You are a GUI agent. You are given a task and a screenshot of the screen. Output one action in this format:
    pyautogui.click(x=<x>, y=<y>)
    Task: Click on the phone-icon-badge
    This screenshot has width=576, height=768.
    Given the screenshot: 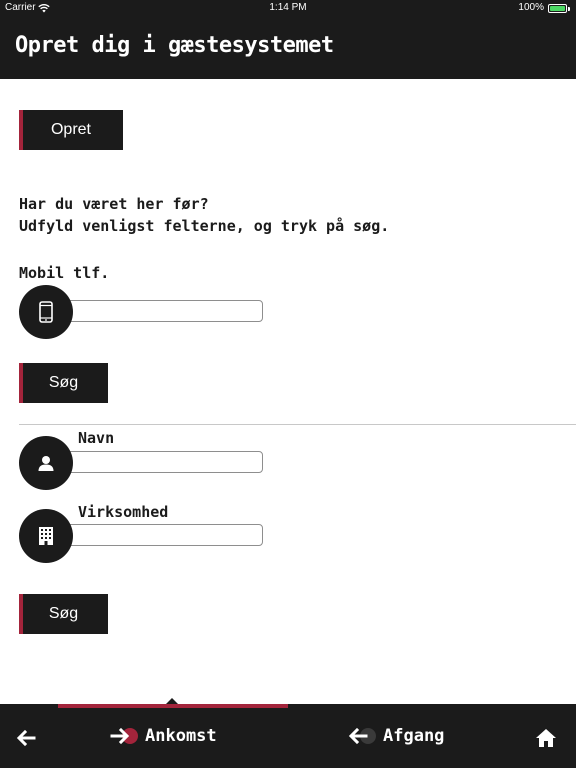 What is the action you would take?
    pyautogui.click(x=46, y=312)
    